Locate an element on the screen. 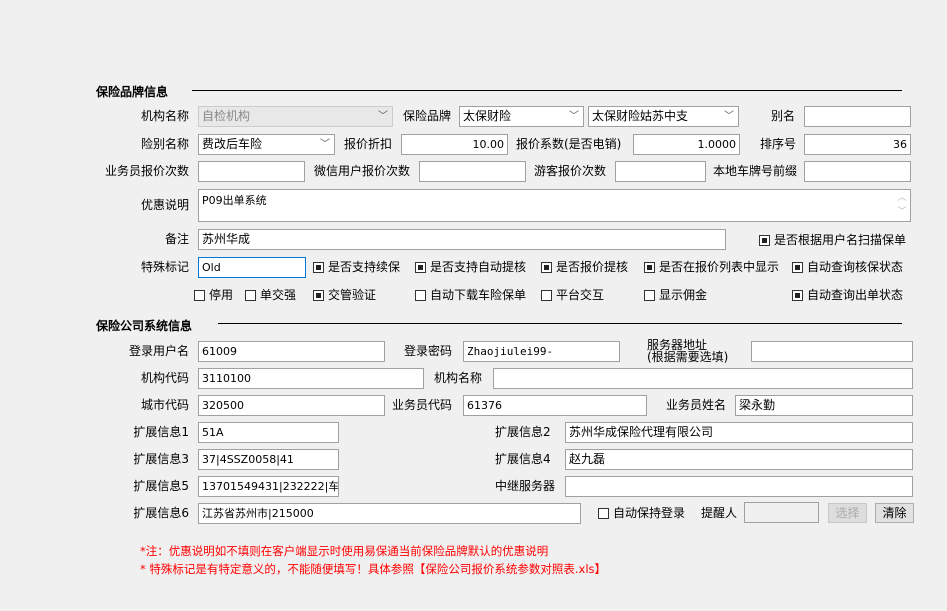 The image size is (947, 611). remark-label: 备注 is located at coordinates (176, 239).